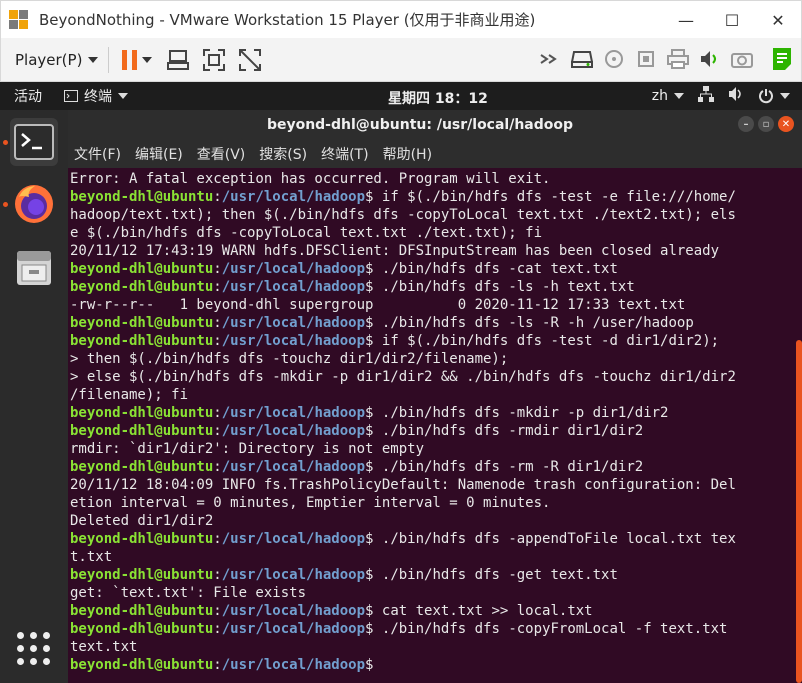 This screenshot has width=802, height=683. Describe the element at coordinates (614, 59) in the screenshot. I see `cd-dvd-icon` at that location.